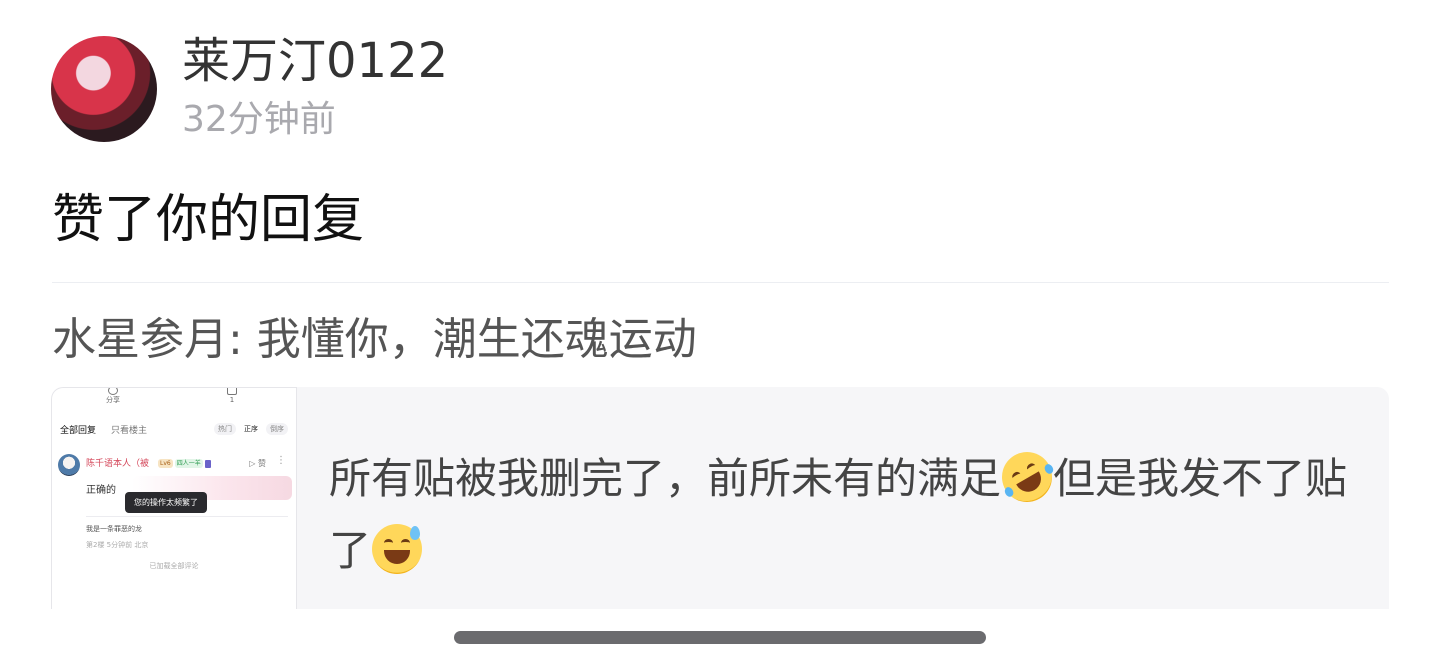  Describe the element at coordinates (315, 61) in the screenshot. I see `username: 莱万汀0122` at that location.